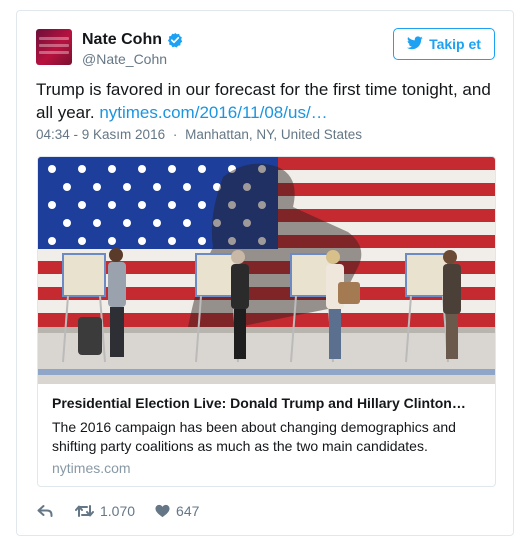  I want to click on reply-button, so click(45, 511).